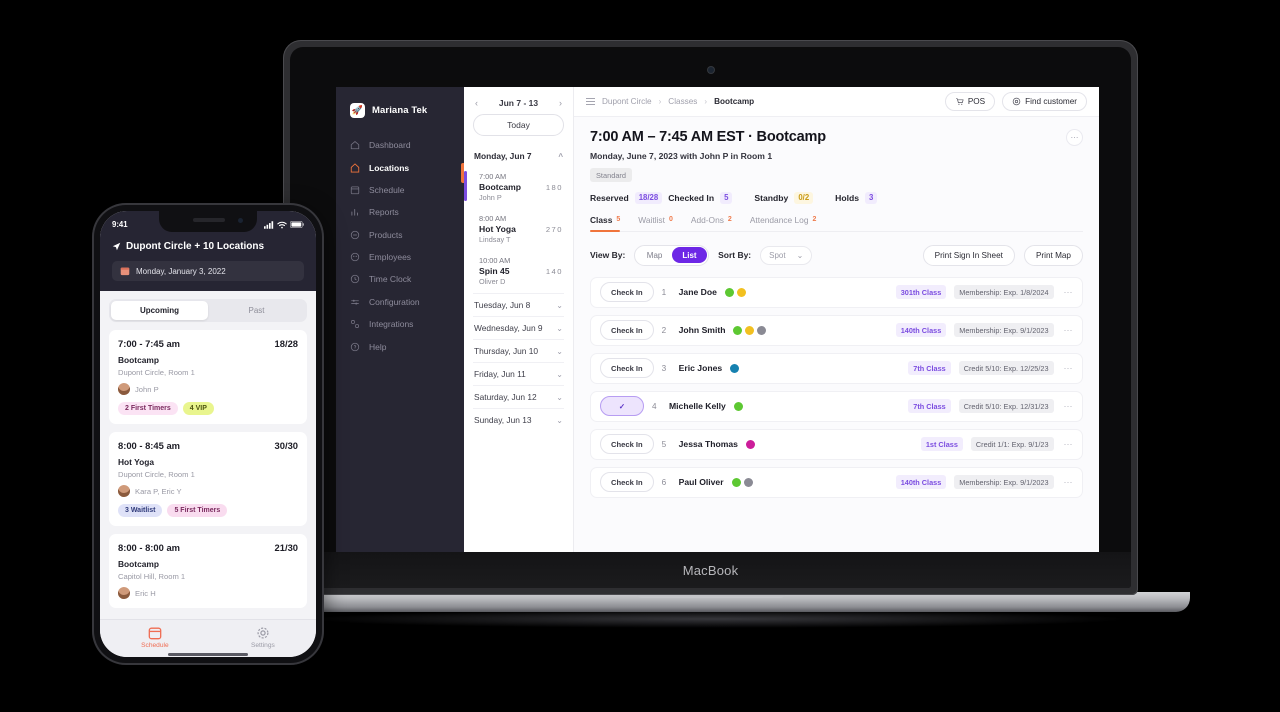  Describe the element at coordinates (493, 176) in the screenshot. I see `class-time: 7:00 AM` at that location.